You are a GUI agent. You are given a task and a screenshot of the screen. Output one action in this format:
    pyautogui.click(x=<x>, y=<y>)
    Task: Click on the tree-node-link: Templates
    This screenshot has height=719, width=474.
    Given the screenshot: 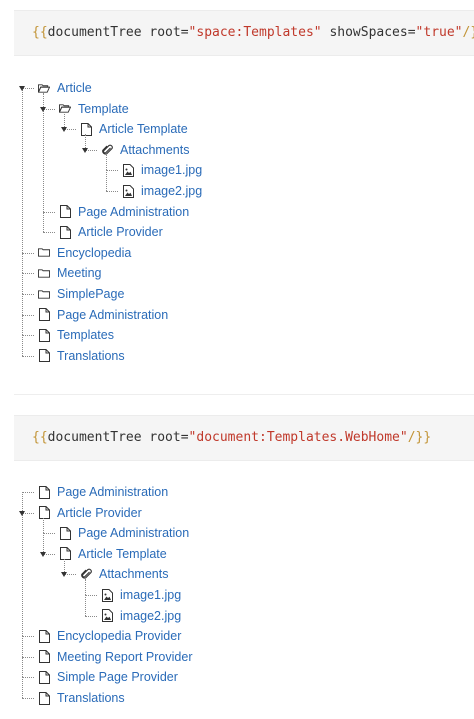 What is the action you would take?
    pyautogui.click(x=85, y=335)
    